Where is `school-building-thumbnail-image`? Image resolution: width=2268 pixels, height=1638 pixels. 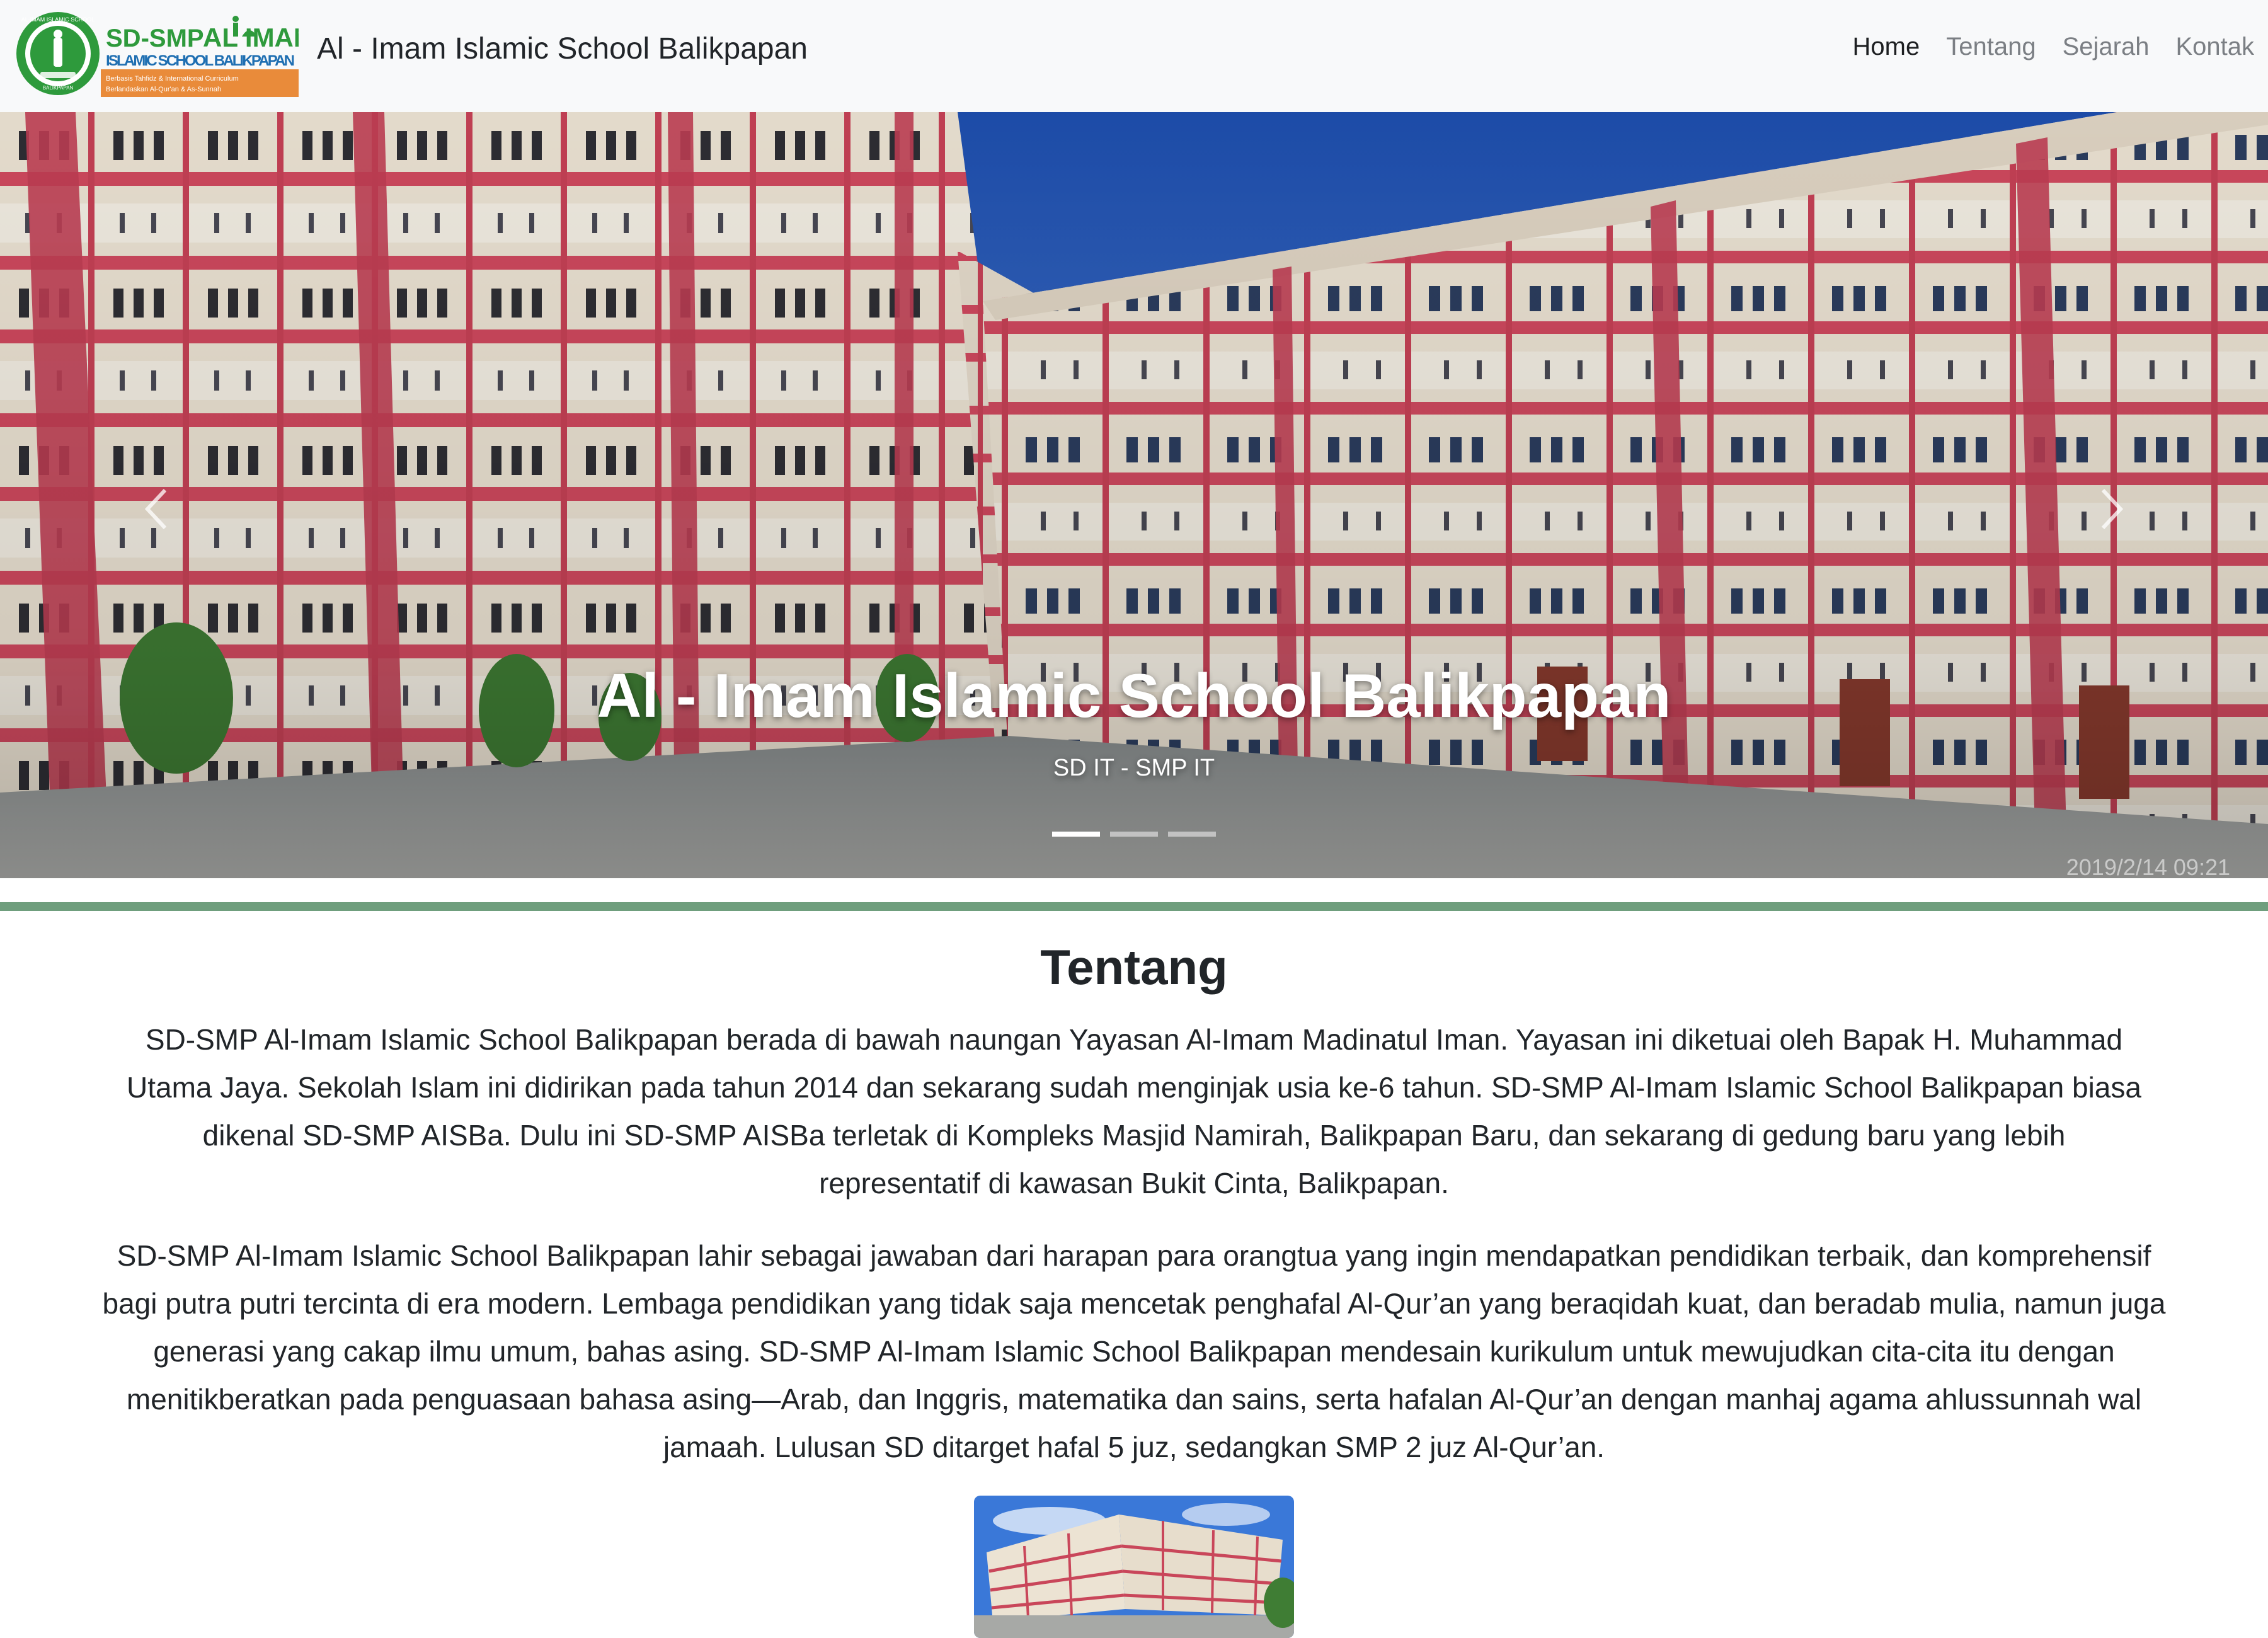
school-building-thumbnail-image is located at coordinates (1134, 1567).